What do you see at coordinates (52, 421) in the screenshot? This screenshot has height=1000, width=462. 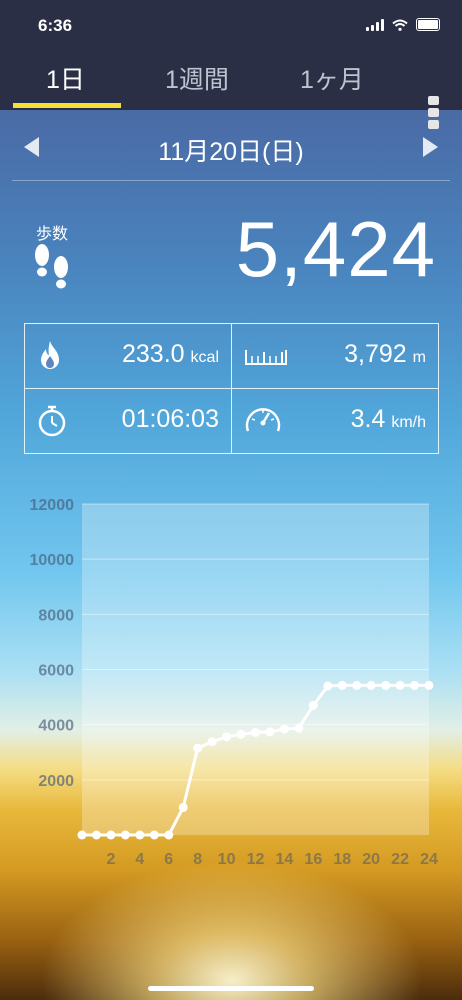 I see `stopwatch-icon` at bounding box center [52, 421].